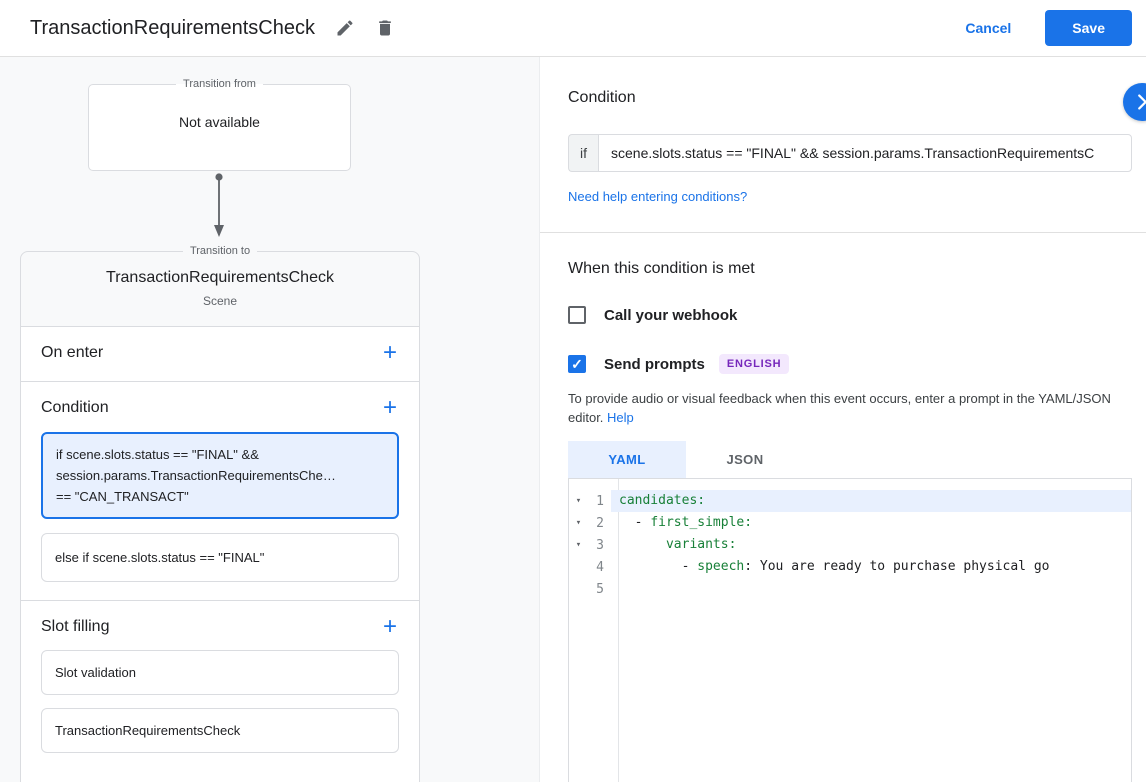 The height and width of the screenshot is (782, 1146). Describe the element at coordinates (220, 277) in the screenshot. I see `scene-title: TransactionRequirementsCheck` at that location.